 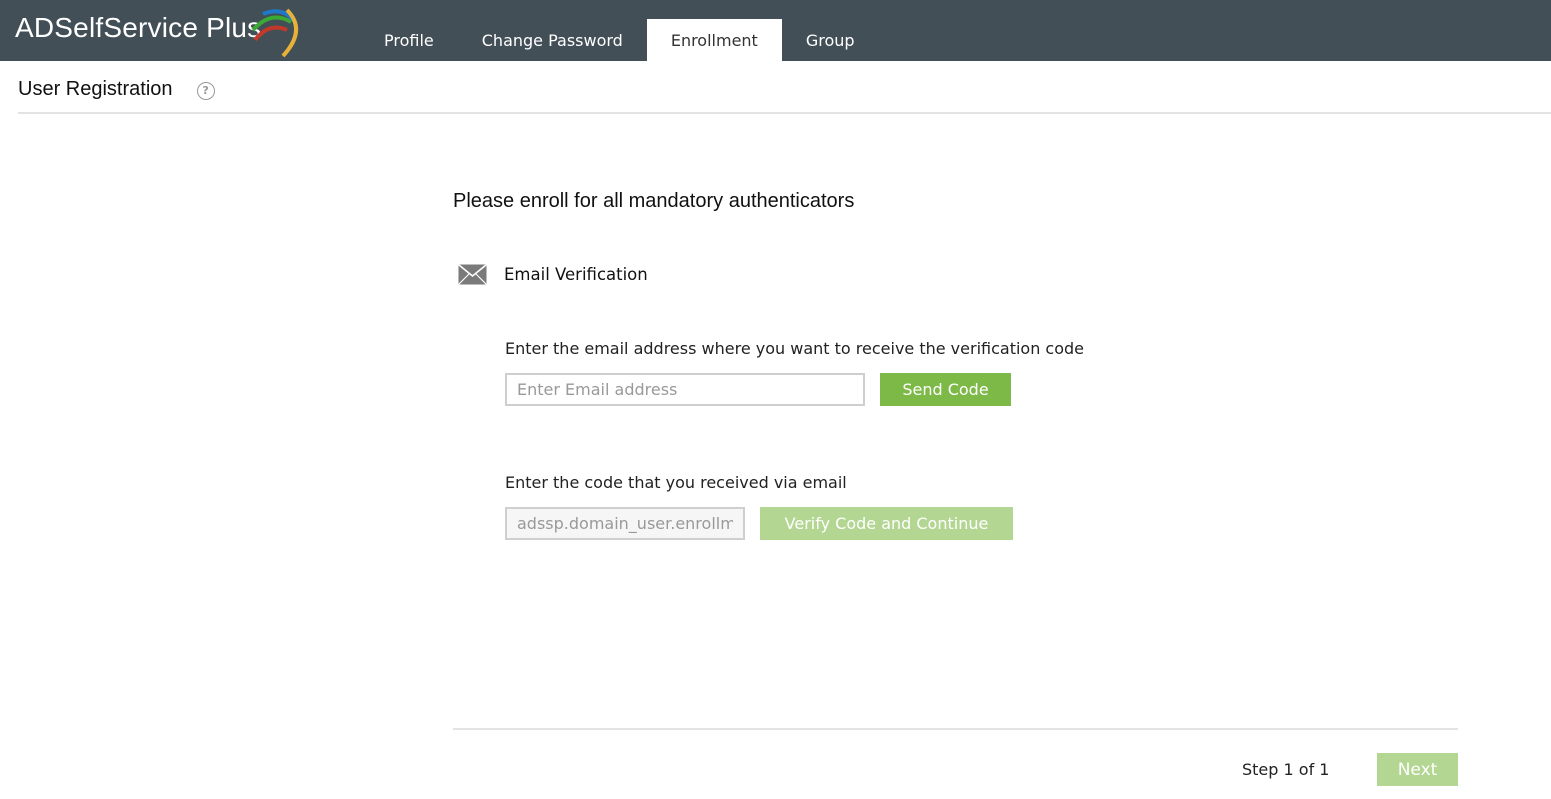 I want to click on app-logo-text: ADSelfService Plus, so click(x=138, y=27).